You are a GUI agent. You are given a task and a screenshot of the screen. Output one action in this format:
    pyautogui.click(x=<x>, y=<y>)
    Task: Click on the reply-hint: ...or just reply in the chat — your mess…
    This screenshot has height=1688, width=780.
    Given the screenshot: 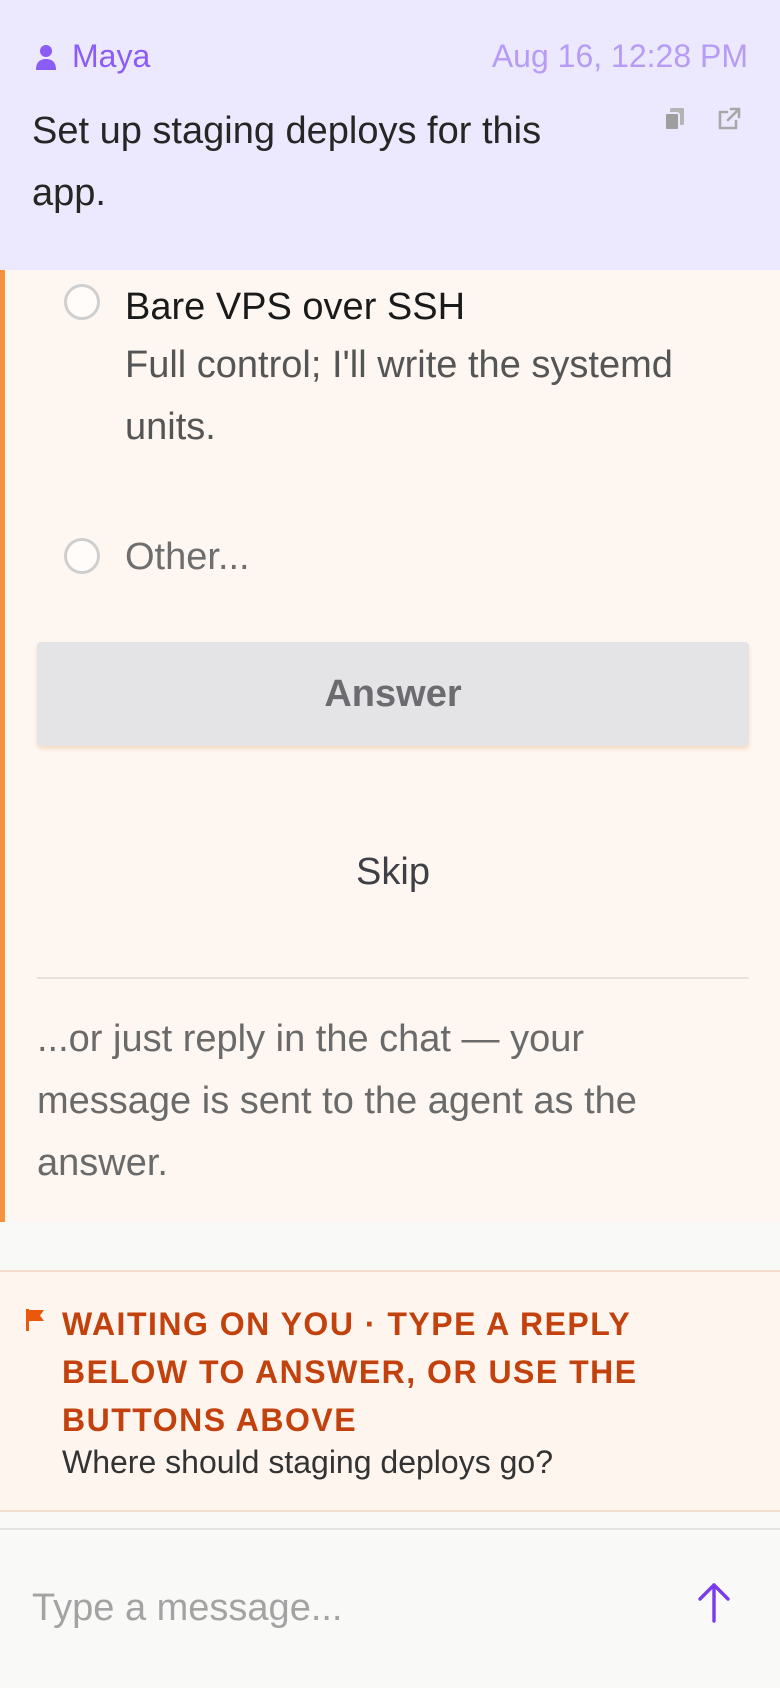 What is the action you would take?
    pyautogui.click(x=337, y=1101)
    